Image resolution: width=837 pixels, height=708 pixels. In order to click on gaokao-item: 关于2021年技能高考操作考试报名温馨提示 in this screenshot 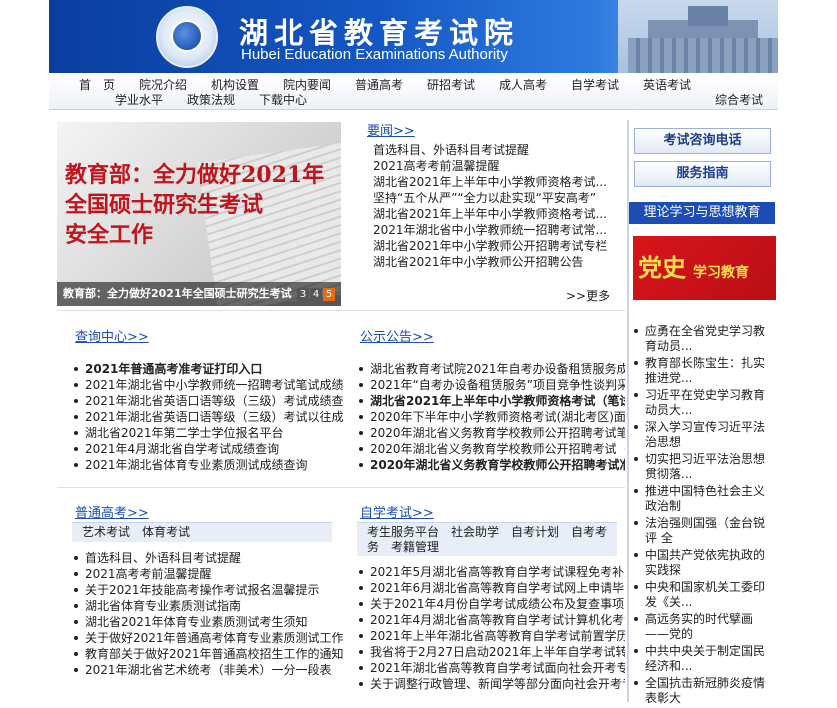, I will do `click(208, 590)`.